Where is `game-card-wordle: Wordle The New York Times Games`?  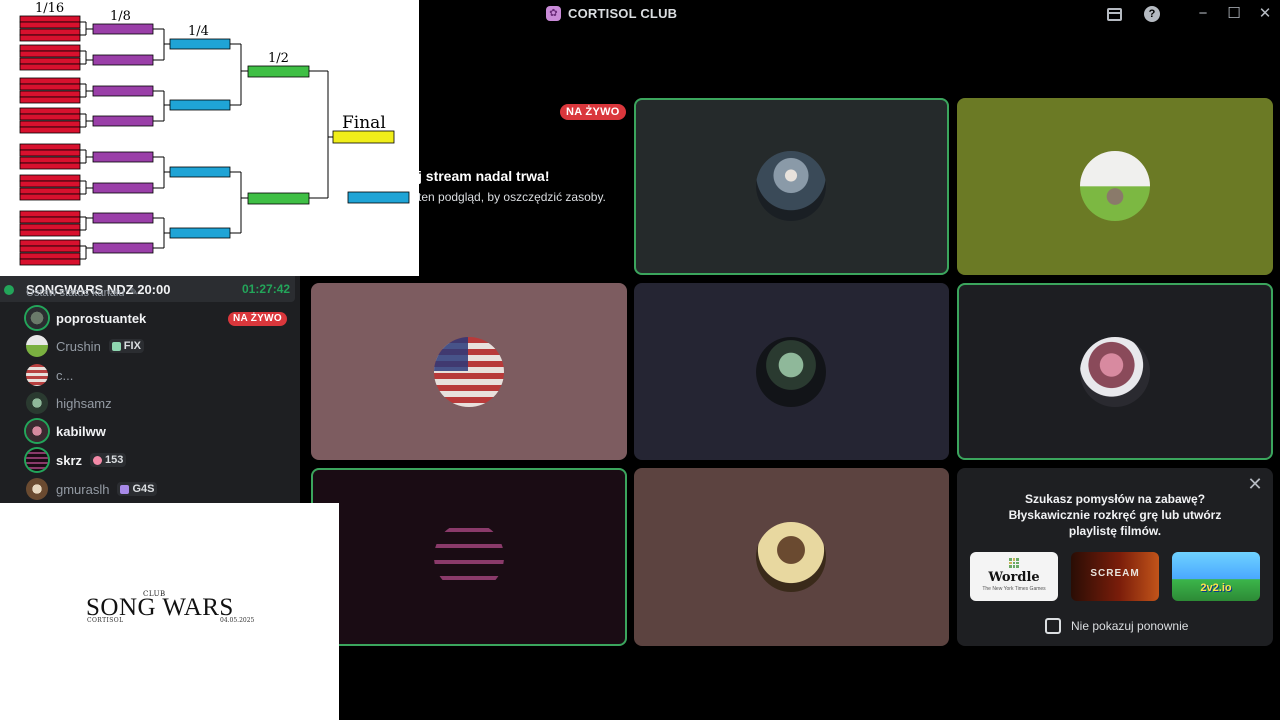
game-card-wordle: Wordle The New York Times Games is located at coordinates (1014, 576).